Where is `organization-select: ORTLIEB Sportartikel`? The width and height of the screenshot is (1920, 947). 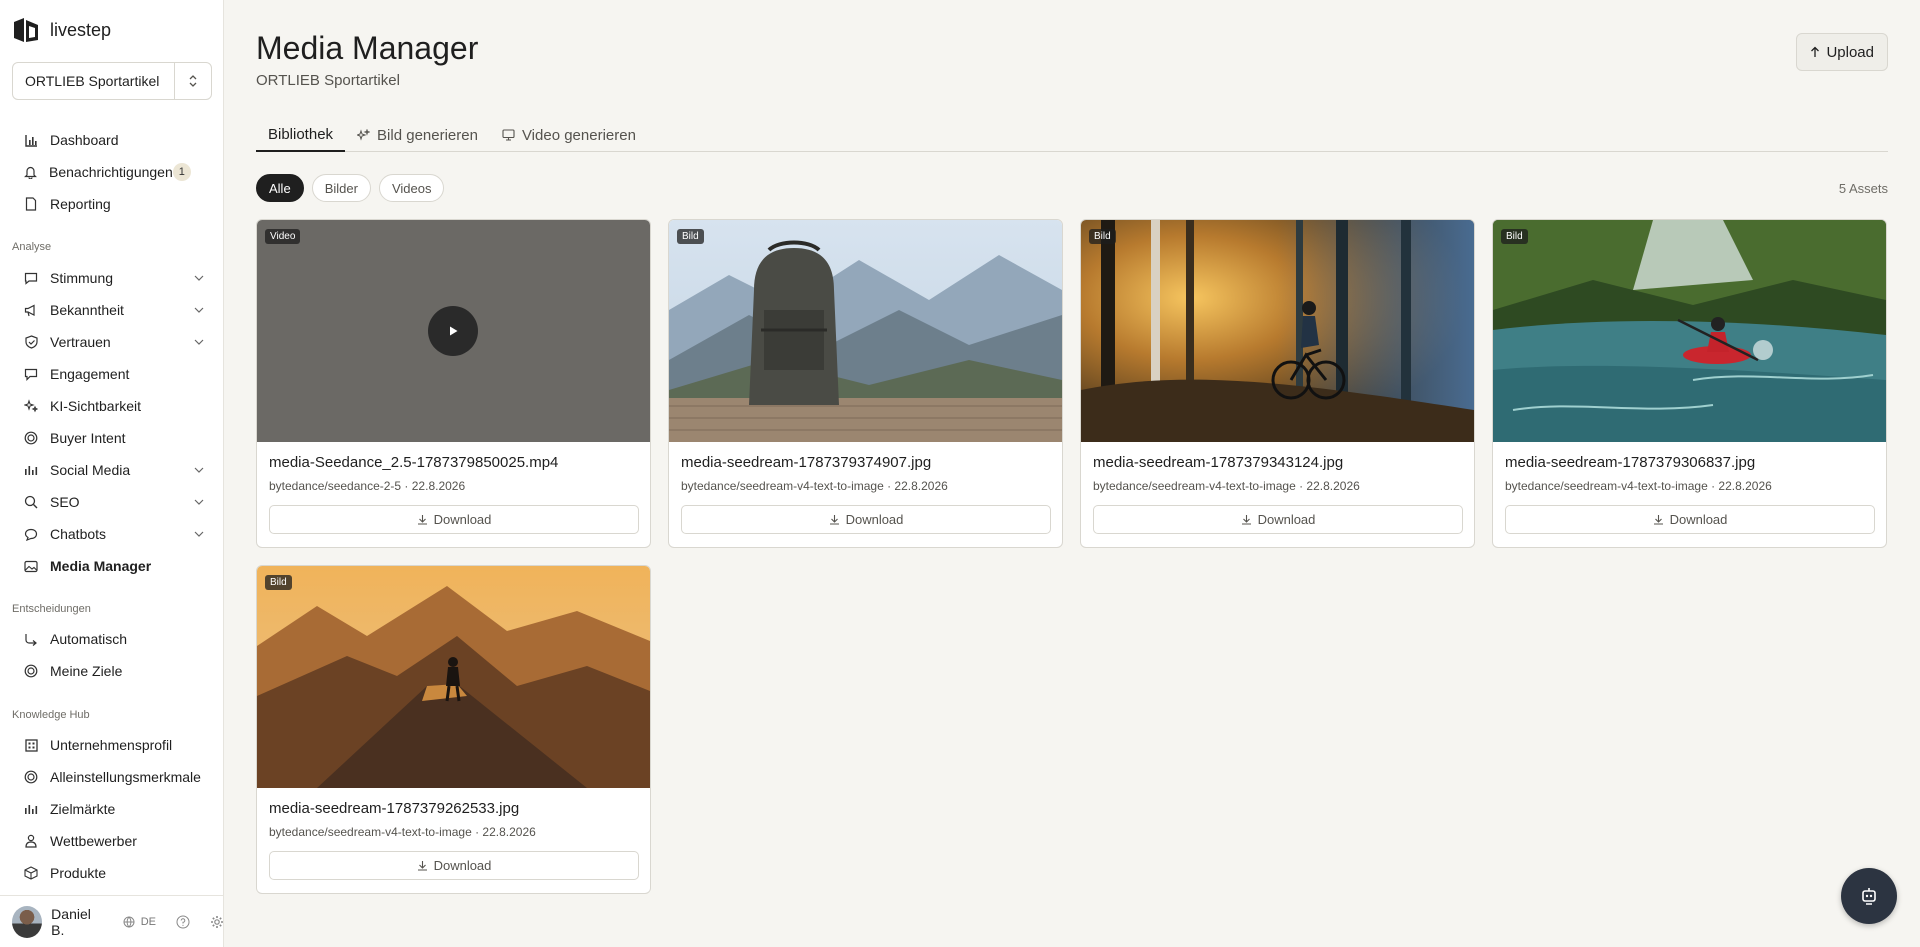 organization-select: ORTLIEB Sportartikel is located at coordinates (112, 81).